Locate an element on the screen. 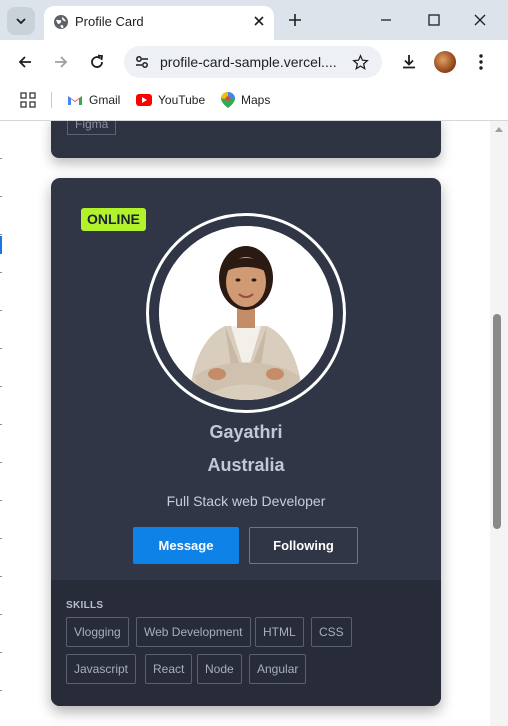 The image size is (508, 726). download-icon is located at coordinates (409, 62).